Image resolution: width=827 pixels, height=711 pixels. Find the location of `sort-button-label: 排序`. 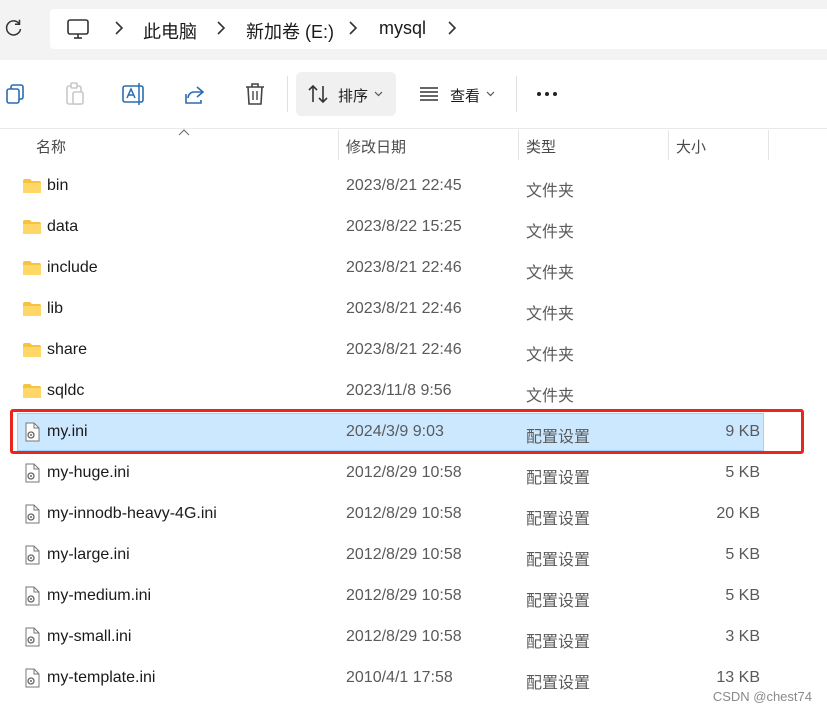

sort-button-label: 排序 is located at coordinates (353, 96).